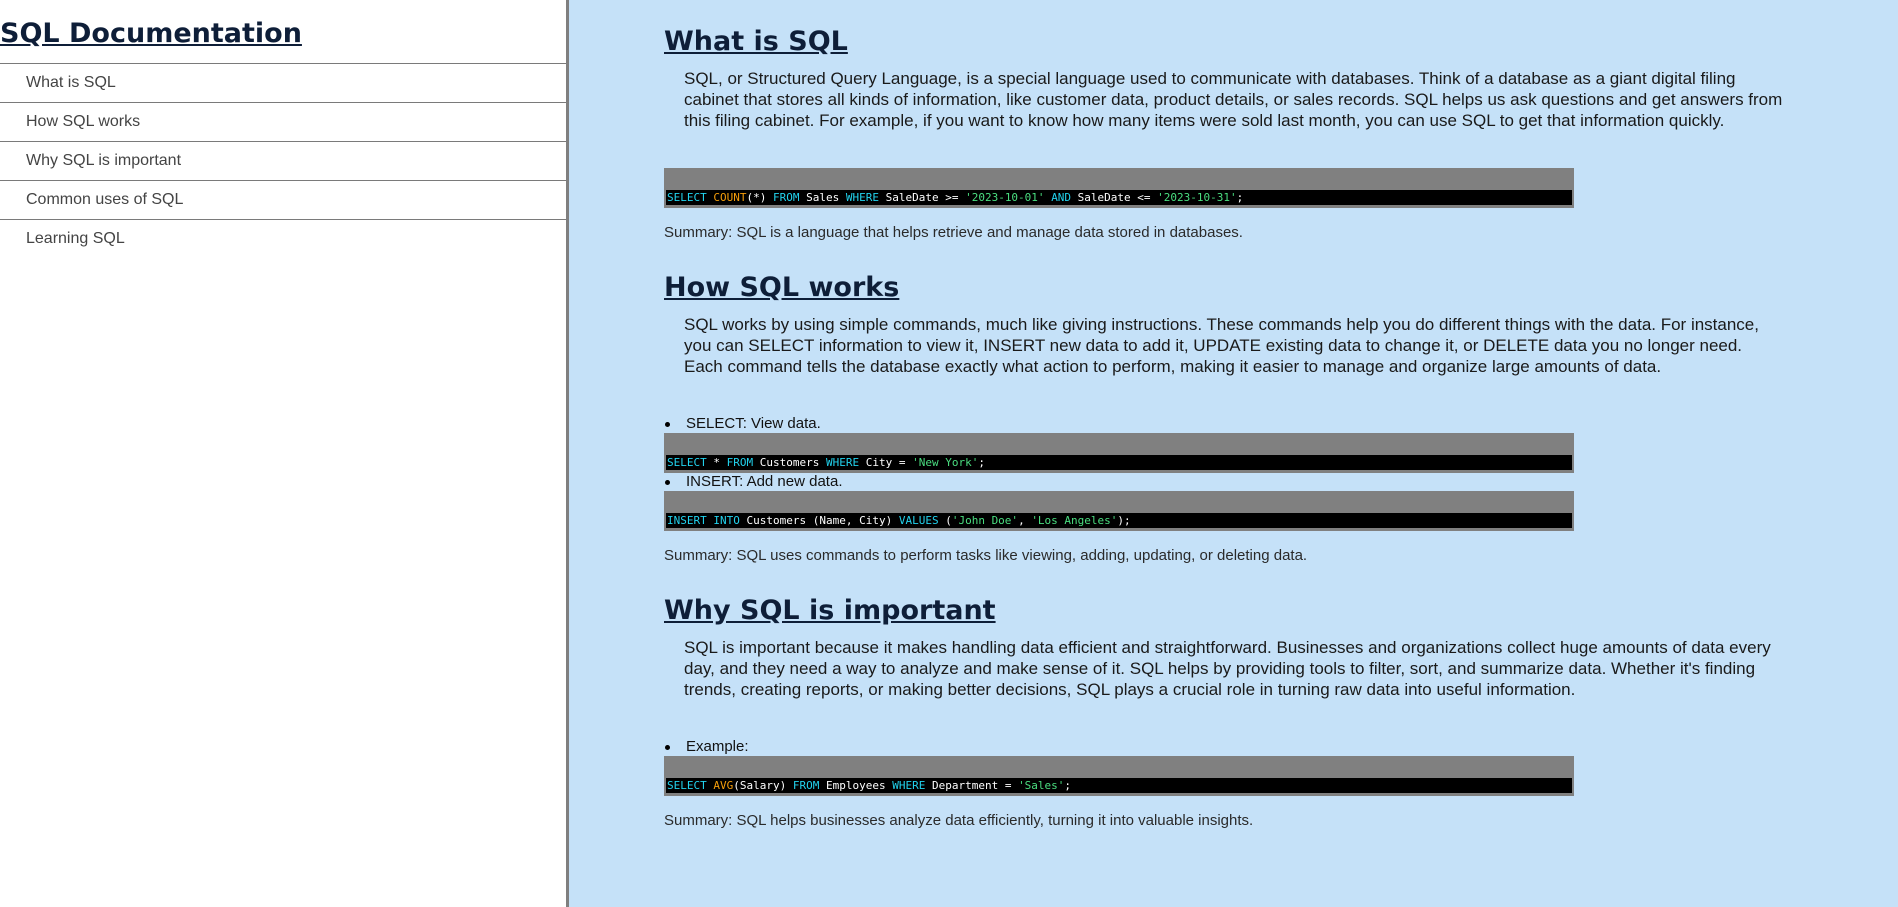 Image resolution: width=1898 pixels, height=907 pixels. What do you see at coordinates (922, 197) in the screenshot?
I see `code-text: SaleDate >=` at bounding box center [922, 197].